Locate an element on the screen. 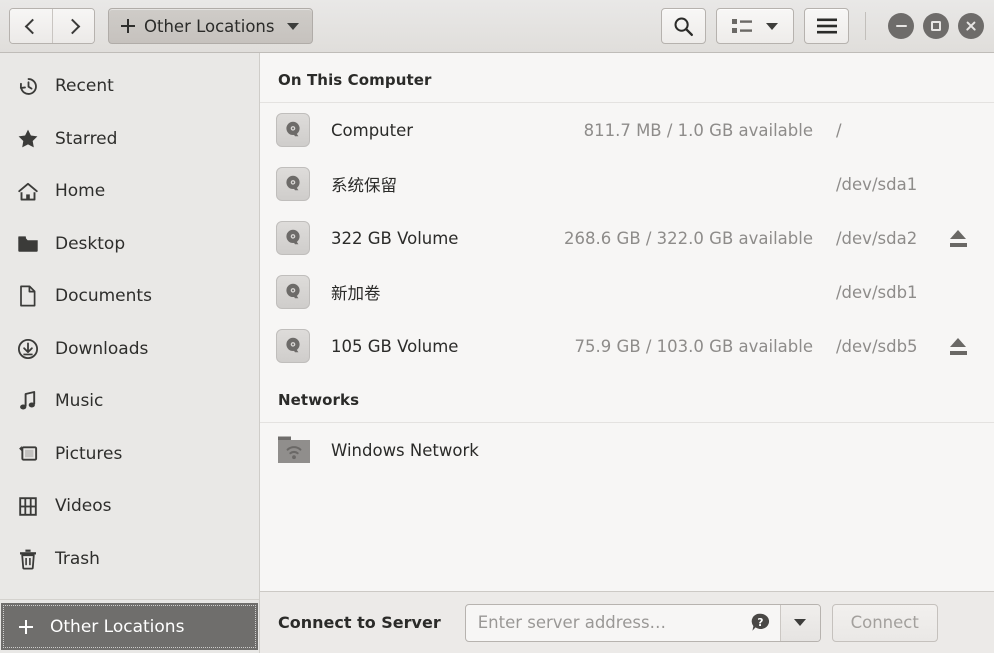 The width and height of the screenshot is (994, 653). sidebar-item-starred: Starred is located at coordinates (129, 139).